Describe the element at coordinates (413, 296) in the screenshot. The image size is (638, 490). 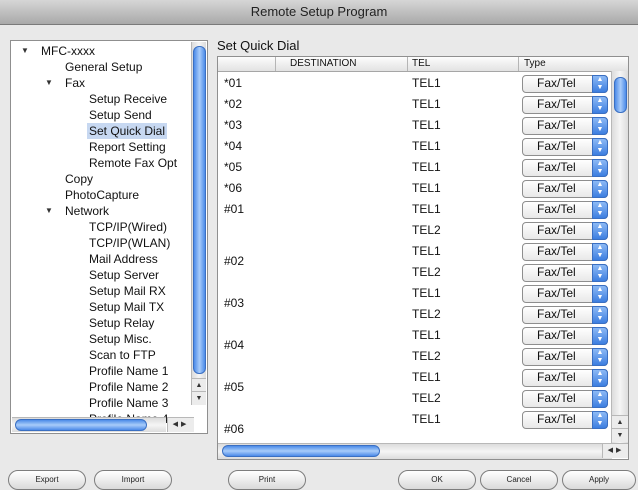
I see `table-row: #03 TEL1 Fax/Tel ▲ ▼` at that location.